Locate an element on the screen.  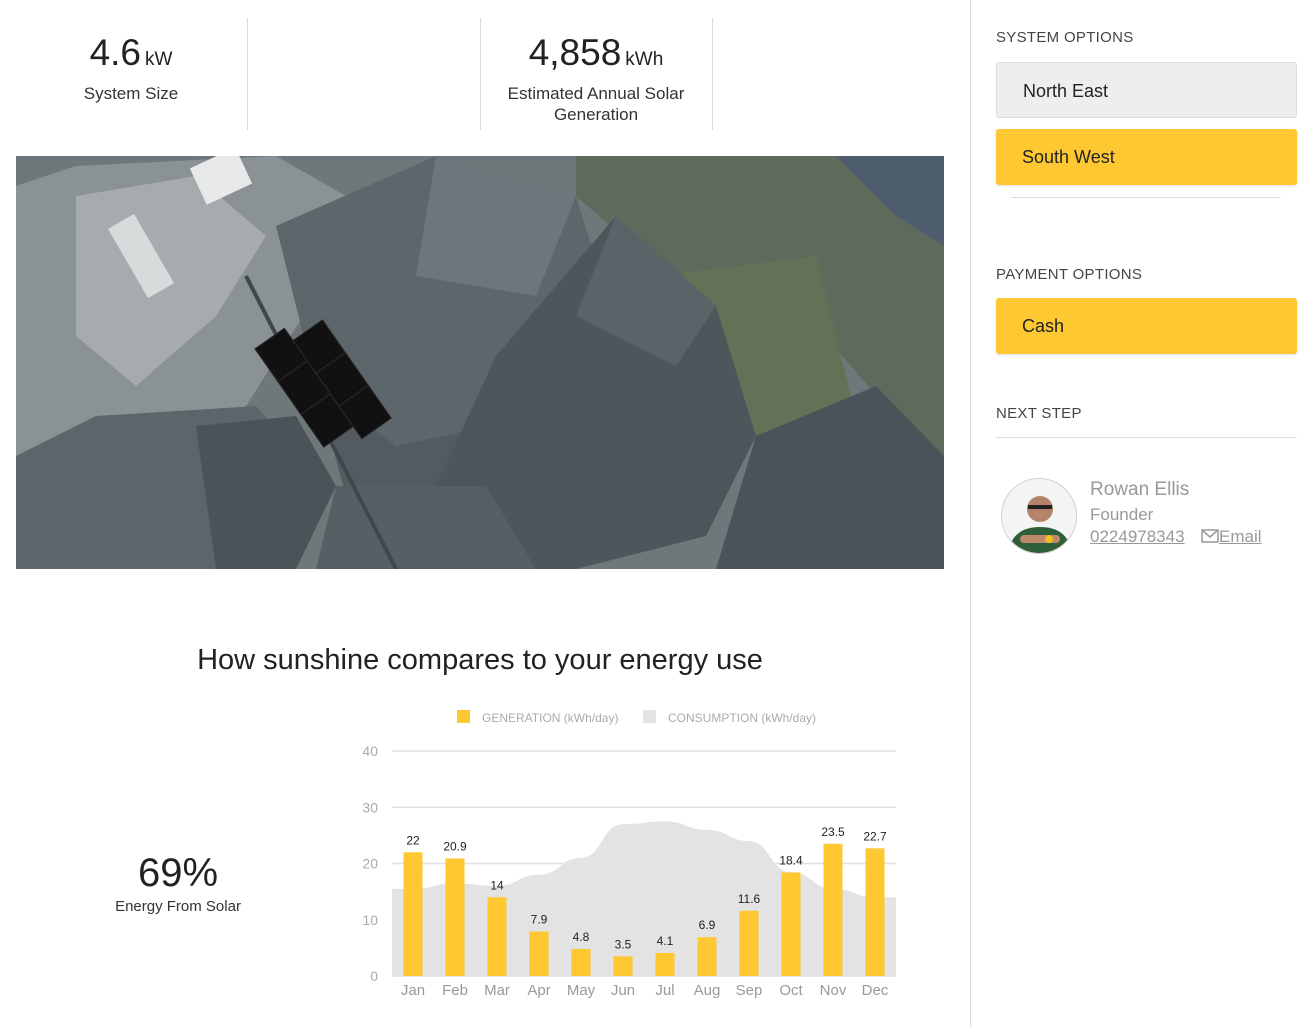
bar-value-label: 23.5 is located at coordinates (833, 832).